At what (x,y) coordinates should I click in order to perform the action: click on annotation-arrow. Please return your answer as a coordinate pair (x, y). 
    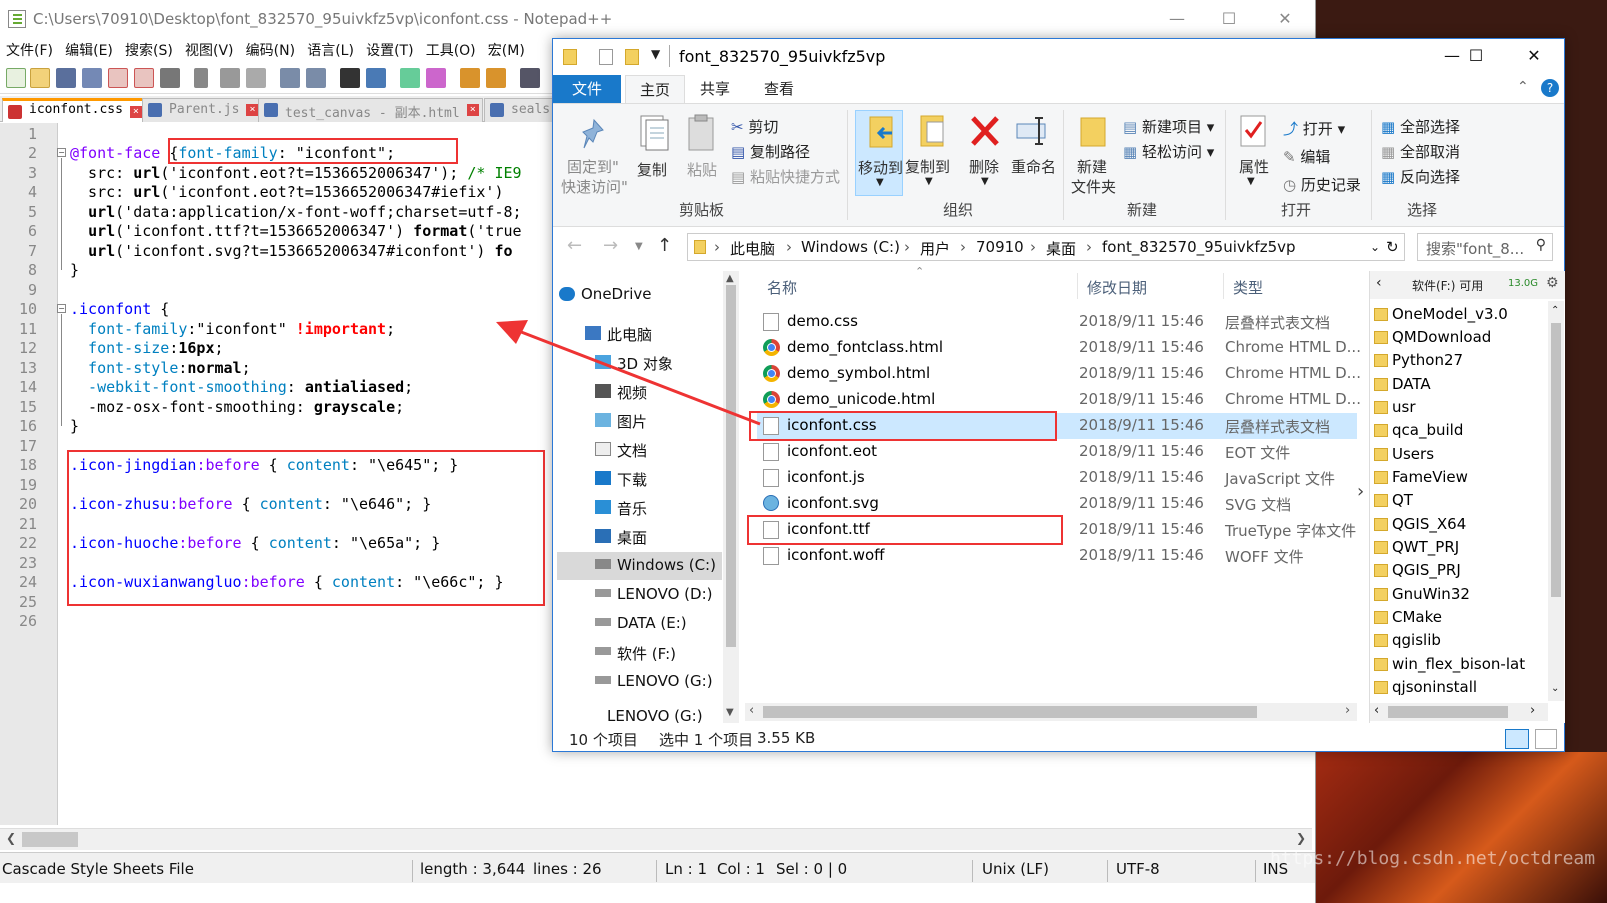
    Looking at the image, I should click on (628, 373).